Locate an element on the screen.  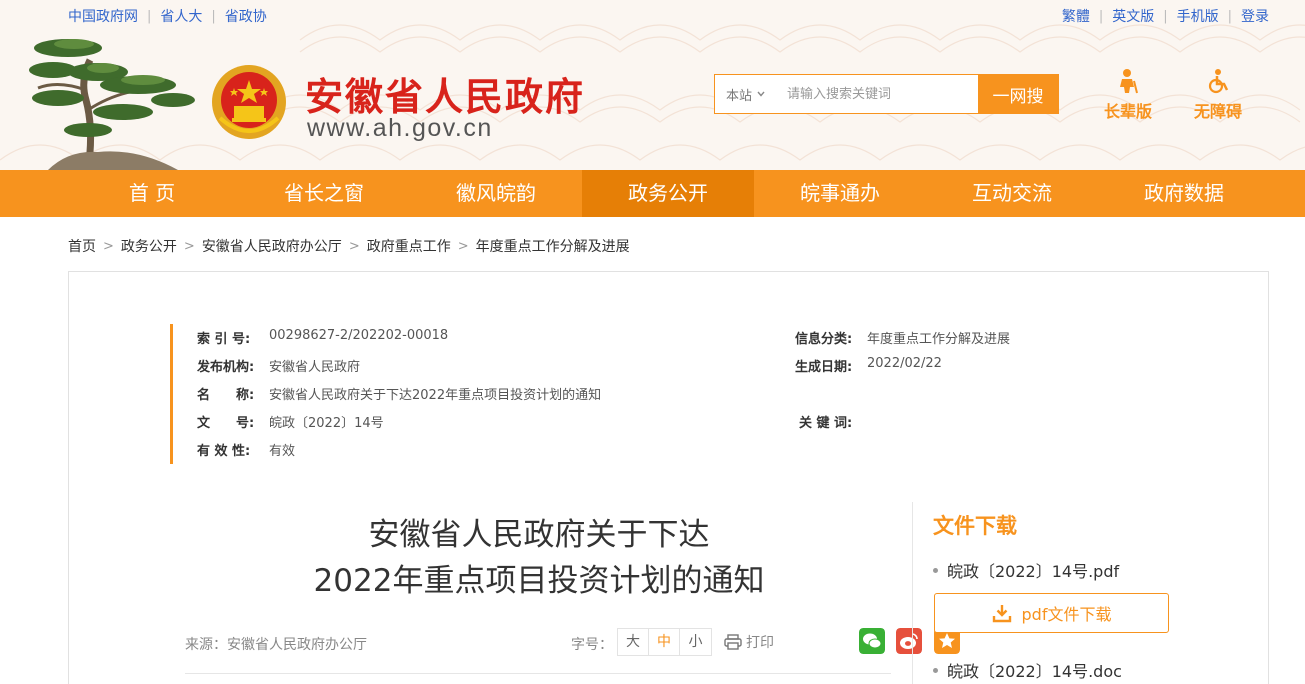
meta-category: 信息分类: 年度重点工作分解及进展 is located at coordinates (902, 337).